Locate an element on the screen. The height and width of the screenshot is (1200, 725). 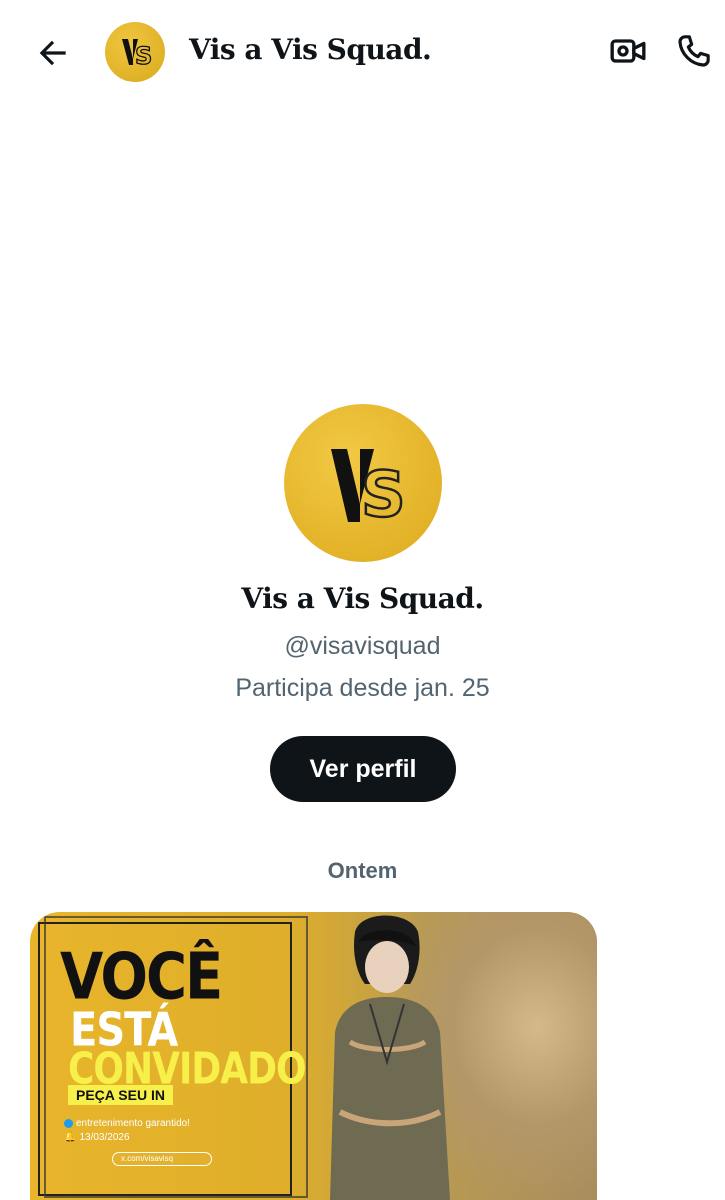
video-camera-icon is located at coordinates (628, 51).